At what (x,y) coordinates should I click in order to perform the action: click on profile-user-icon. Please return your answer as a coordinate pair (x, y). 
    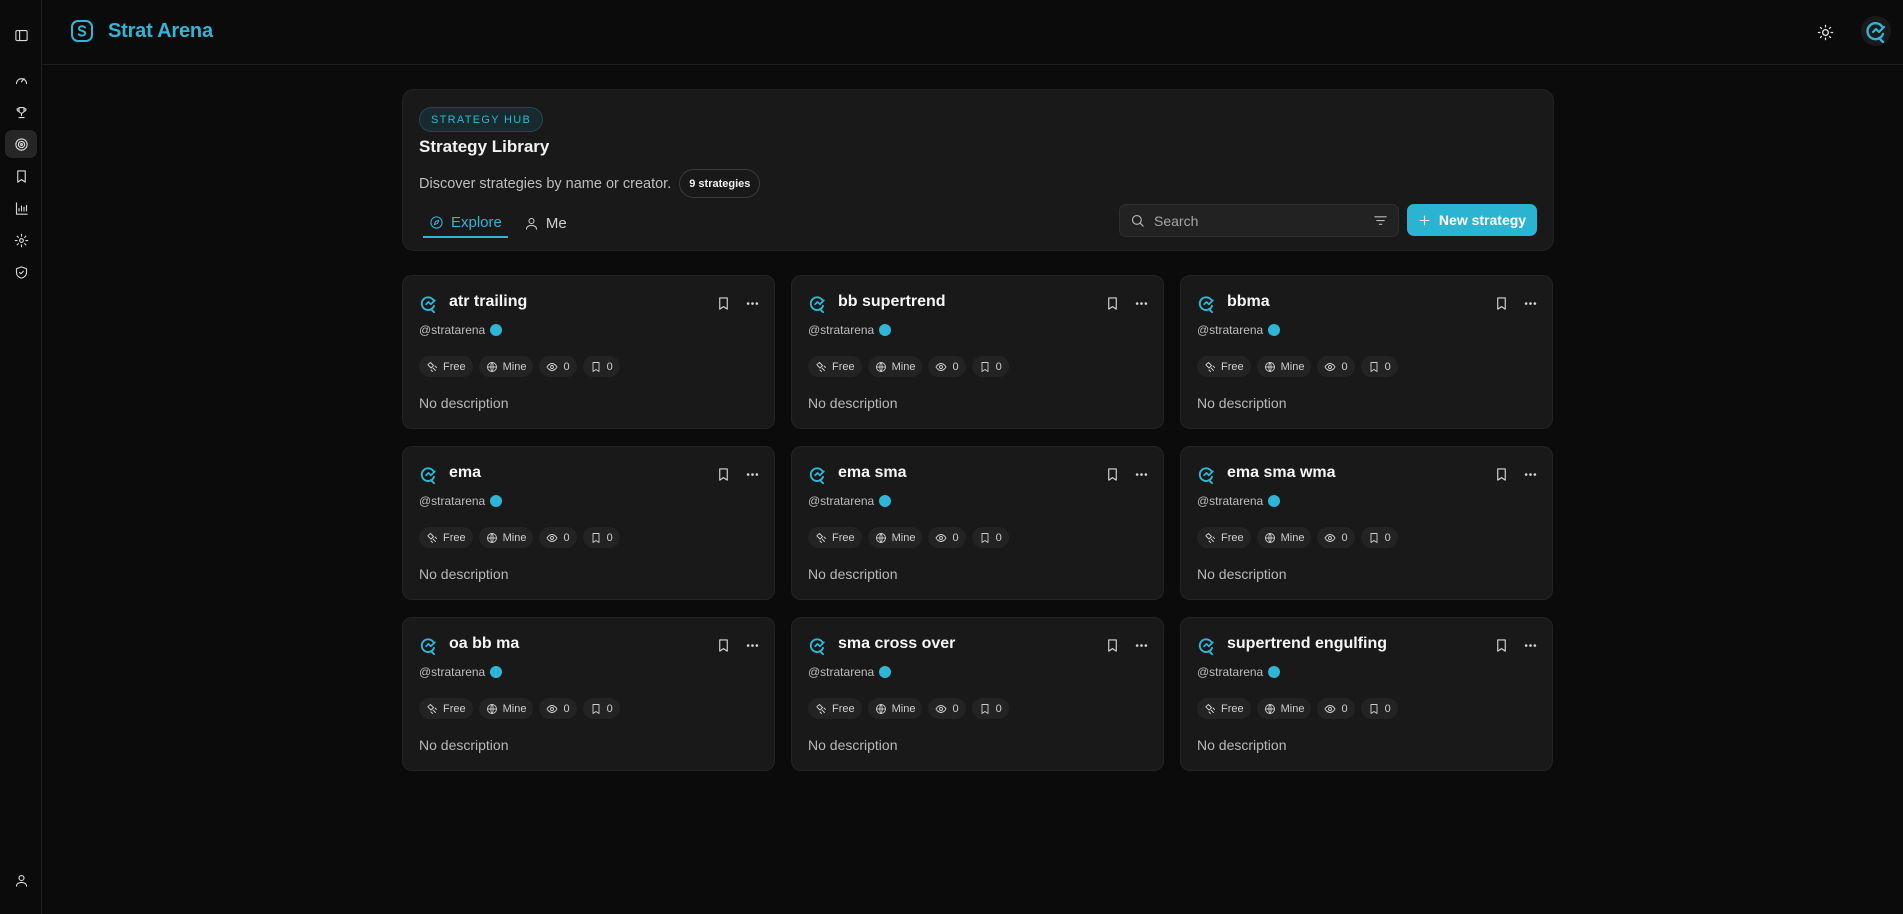
    Looking at the image, I should click on (21, 880).